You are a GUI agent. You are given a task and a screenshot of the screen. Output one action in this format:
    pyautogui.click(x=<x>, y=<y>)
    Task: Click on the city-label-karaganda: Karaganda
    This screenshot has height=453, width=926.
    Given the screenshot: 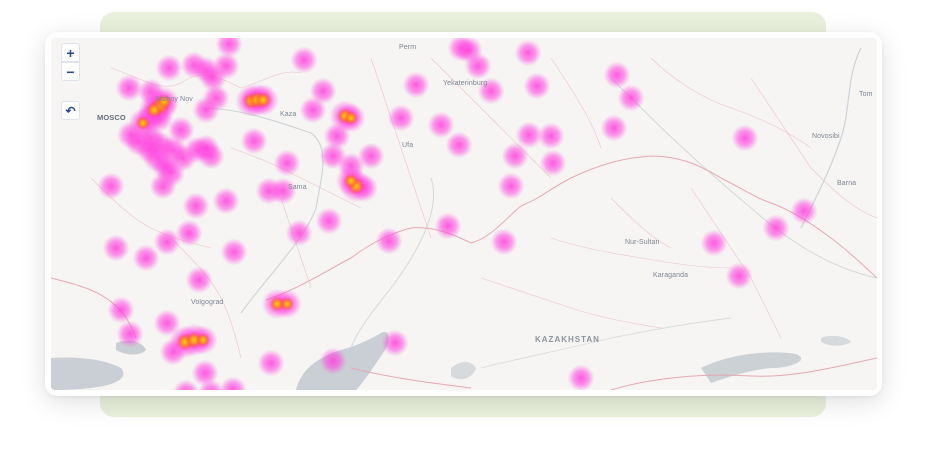 What is the action you would take?
    pyautogui.click(x=671, y=275)
    